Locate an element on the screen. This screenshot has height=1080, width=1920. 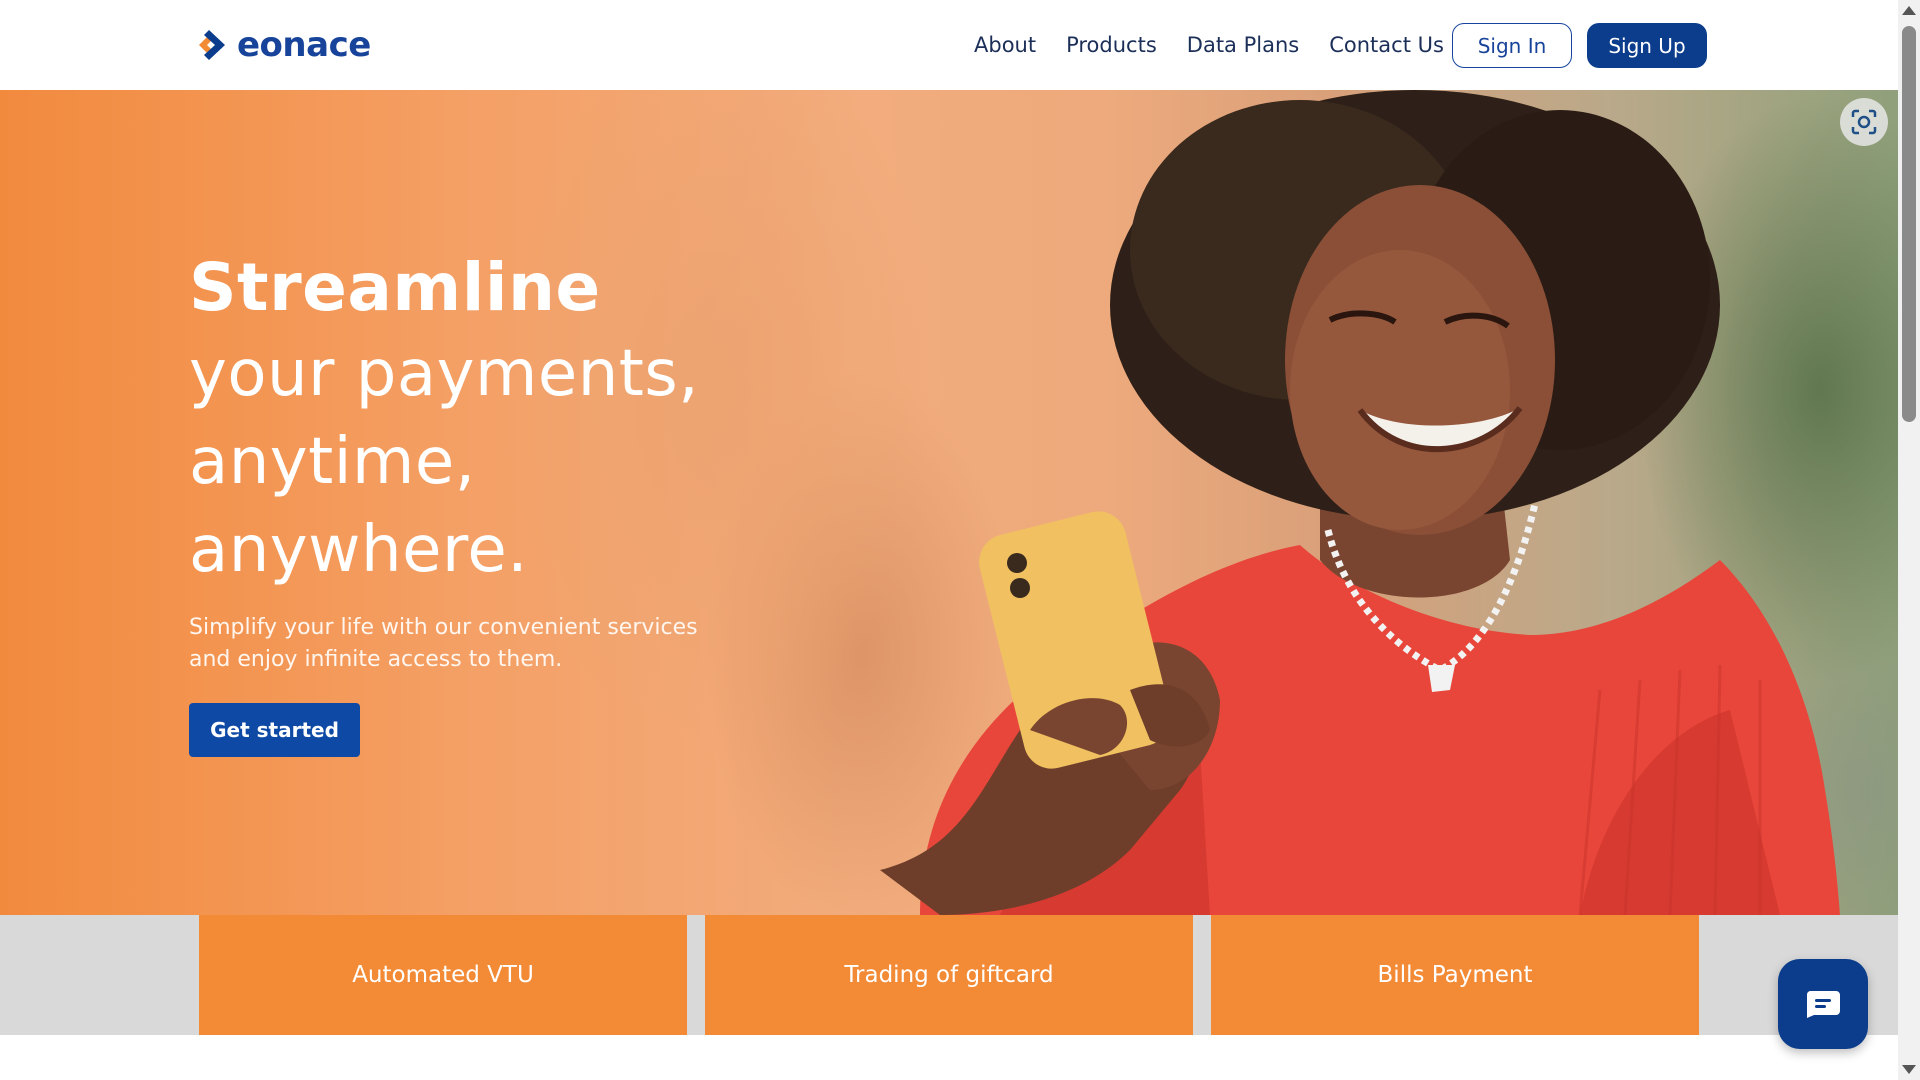
nav-link-data-plans: Data Plans is located at coordinates (1243, 45).